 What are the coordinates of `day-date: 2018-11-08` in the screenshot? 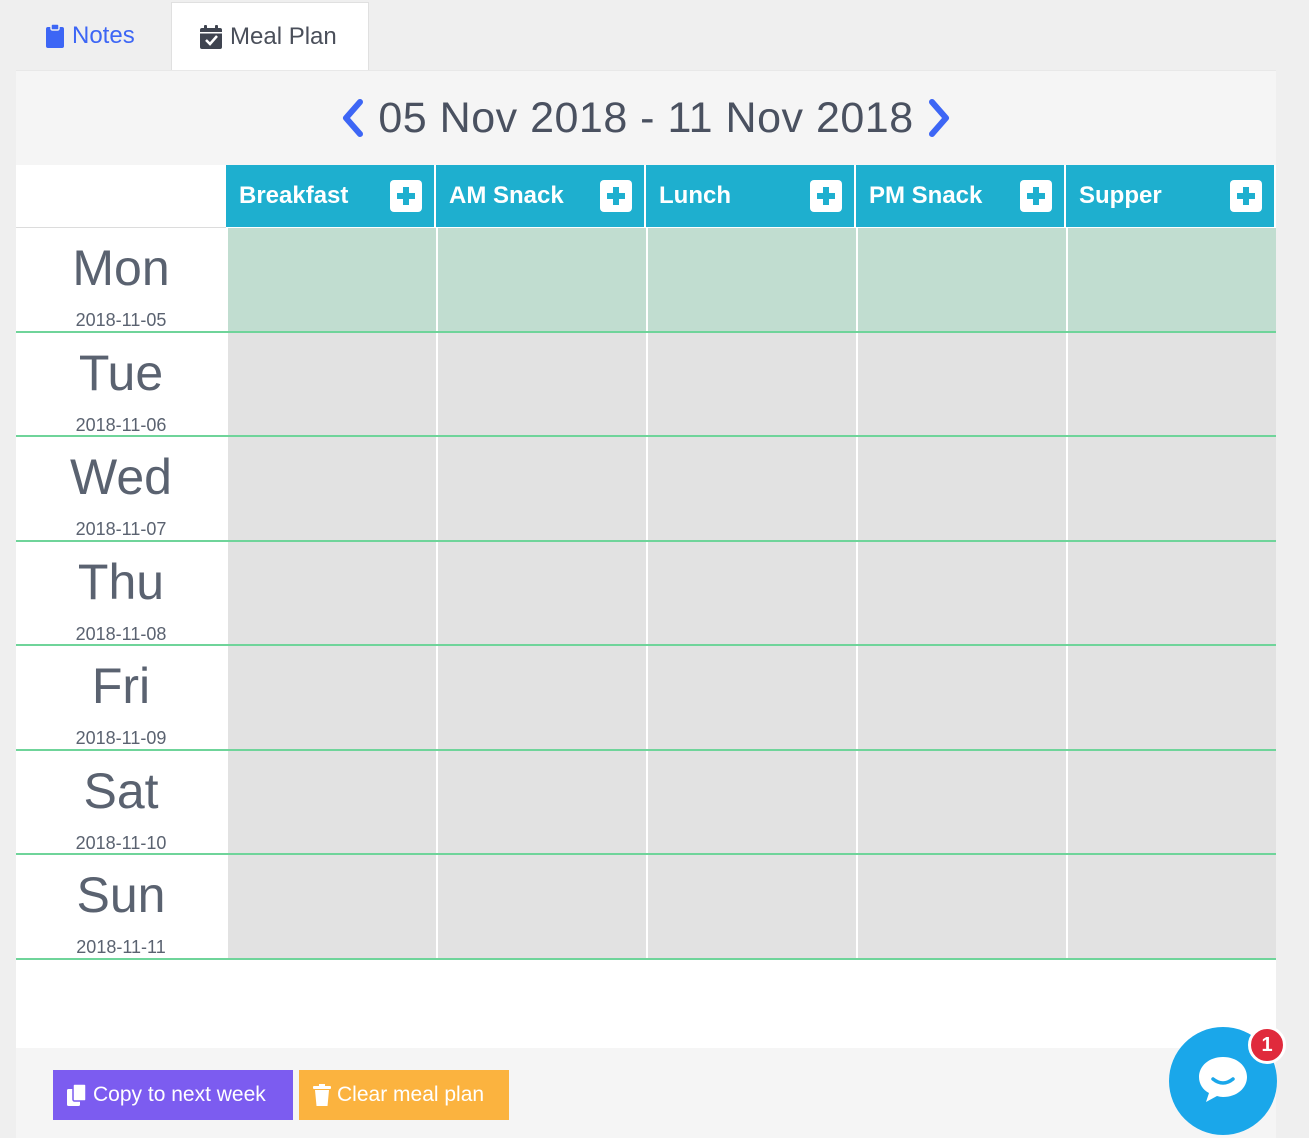 It's located at (121, 633).